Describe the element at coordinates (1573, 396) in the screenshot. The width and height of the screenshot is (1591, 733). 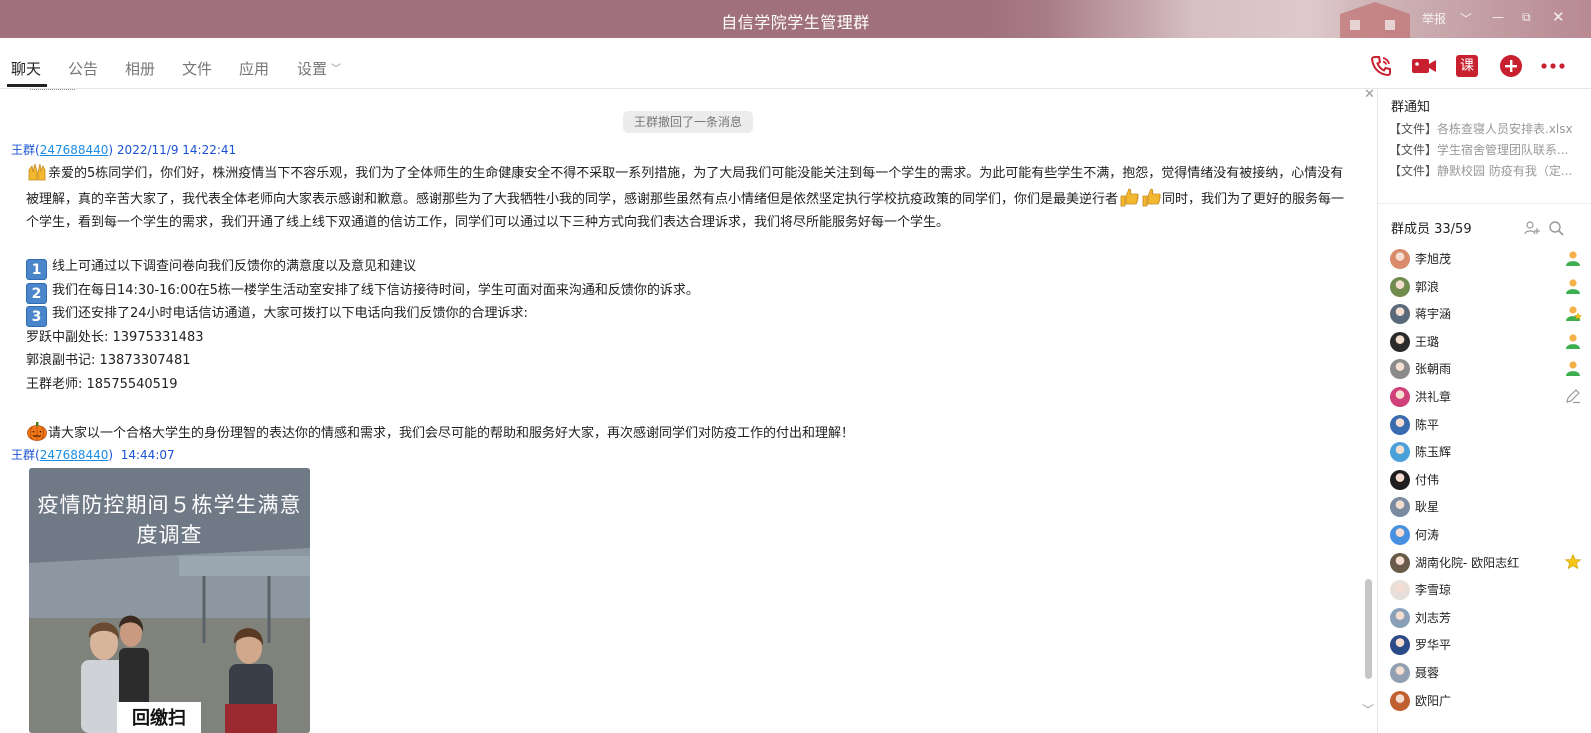
I see `edit-icon` at that location.